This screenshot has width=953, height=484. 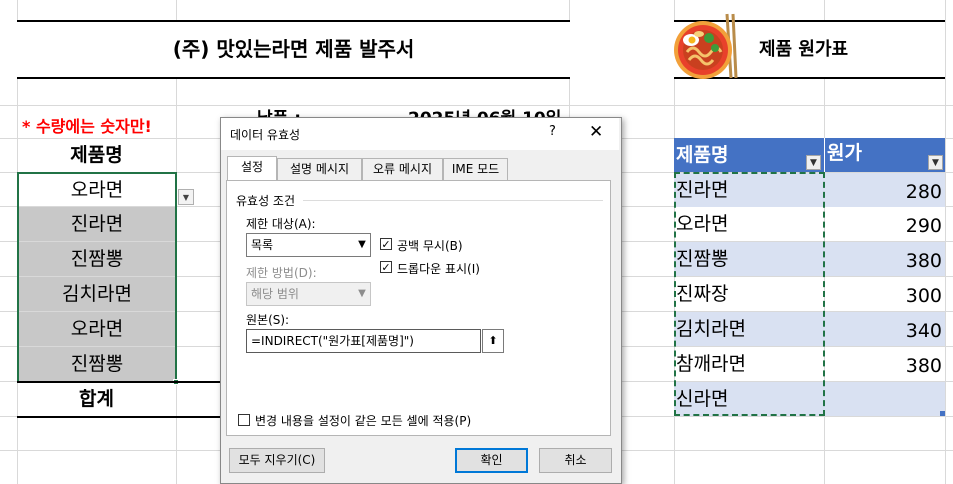 What do you see at coordinates (945, 242) in the screenshot?
I see `grid-line` at bounding box center [945, 242].